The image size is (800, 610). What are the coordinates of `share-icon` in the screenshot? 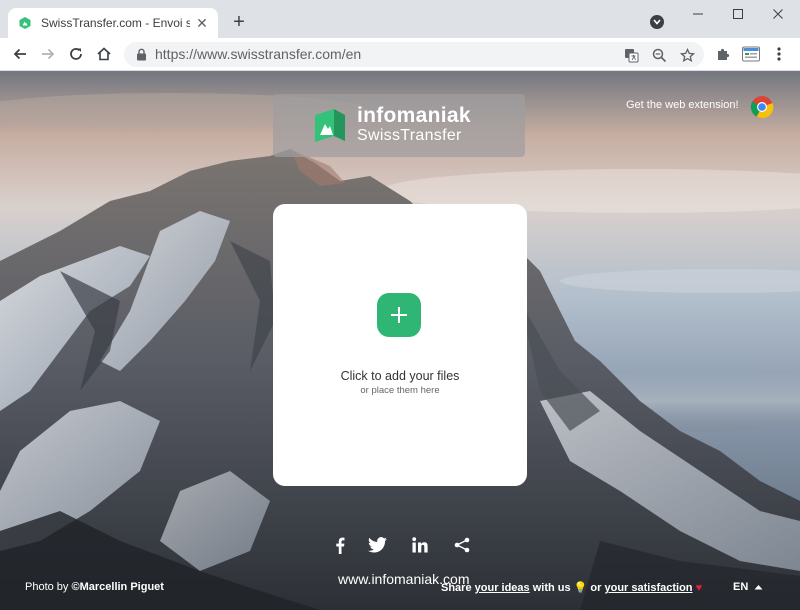 It's located at (462, 545).